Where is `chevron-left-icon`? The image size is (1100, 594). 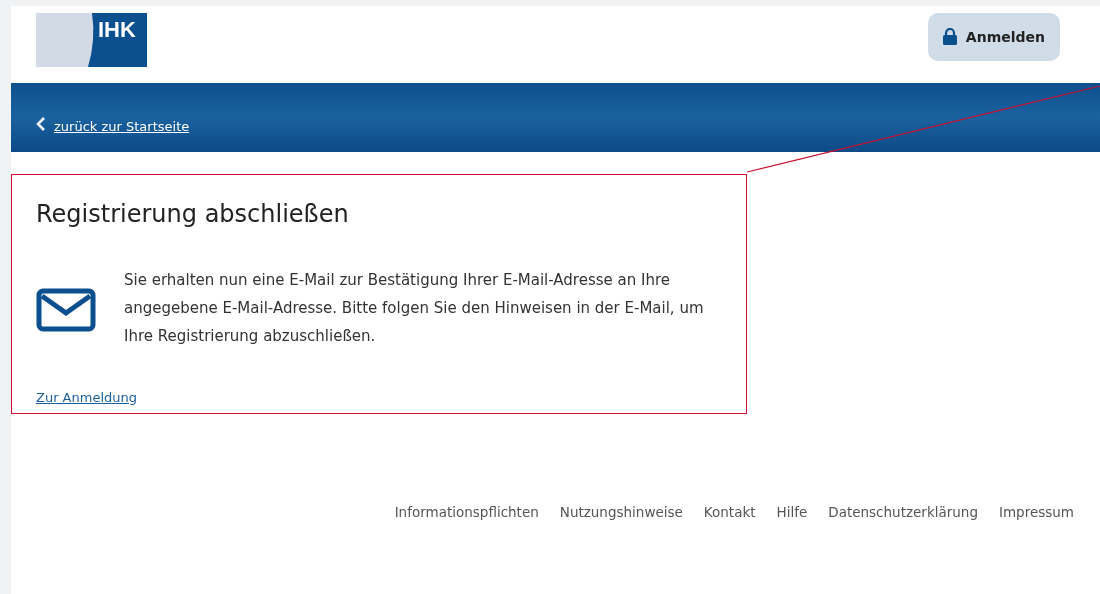
chevron-left-icon is located at coordinates (41, 124).